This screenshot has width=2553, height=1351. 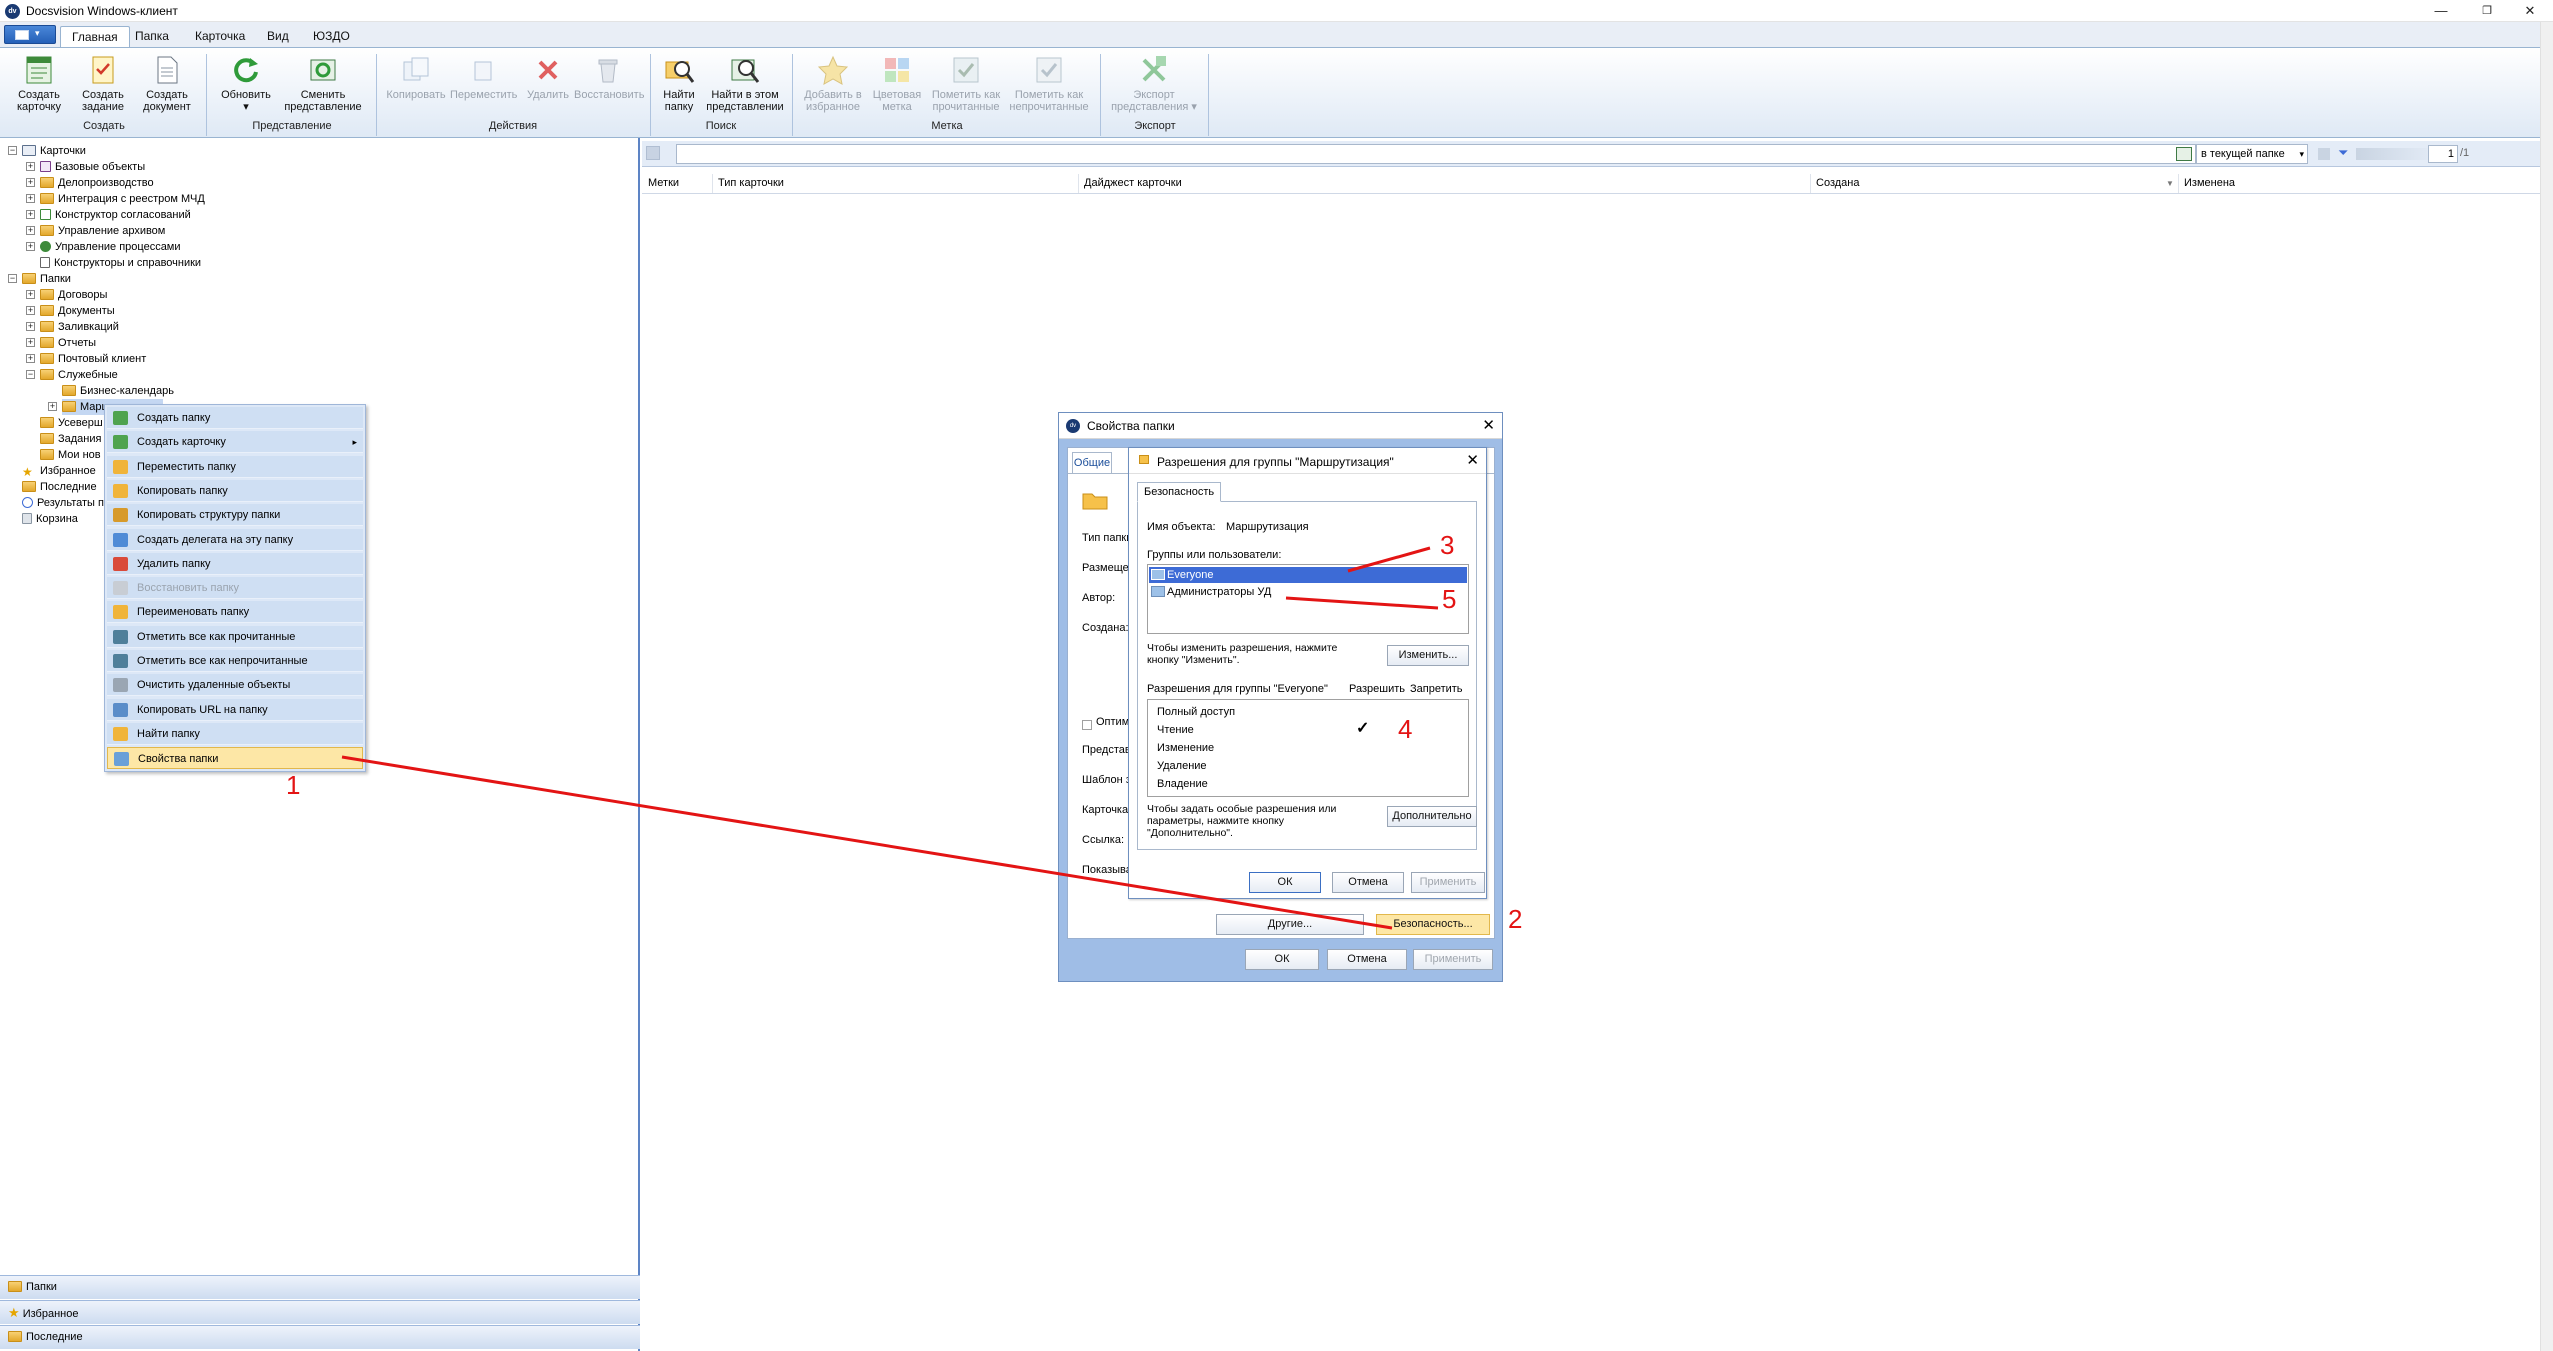 What do you see at coordinates (1308, 575) in the screenshot?
I see `group-row-everyone: Everyone` at bounding box center [1308, 575].